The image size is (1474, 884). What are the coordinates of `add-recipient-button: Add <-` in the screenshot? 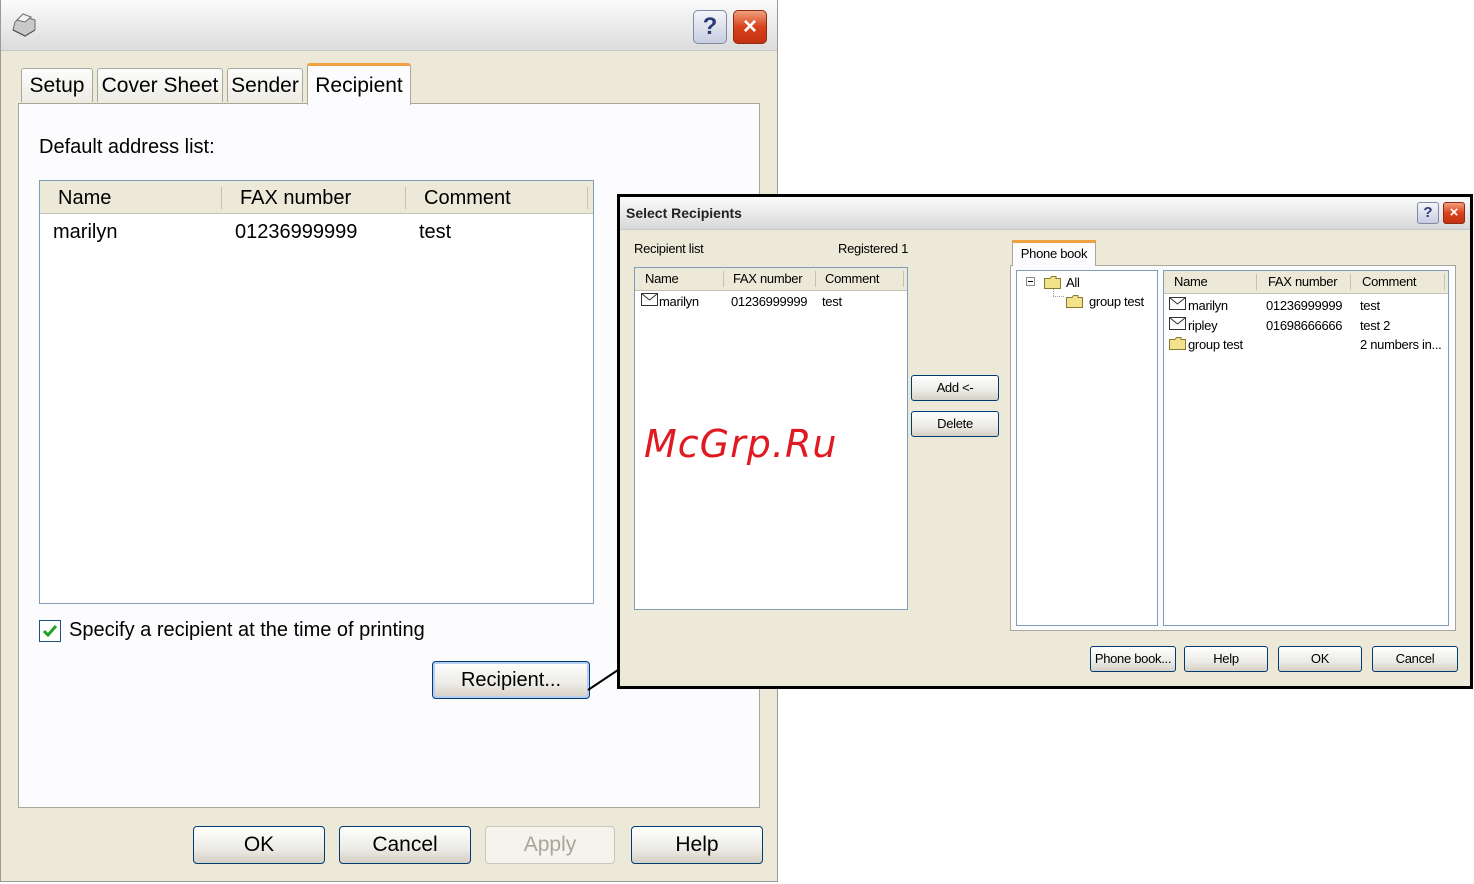 It's located at (955, 388).